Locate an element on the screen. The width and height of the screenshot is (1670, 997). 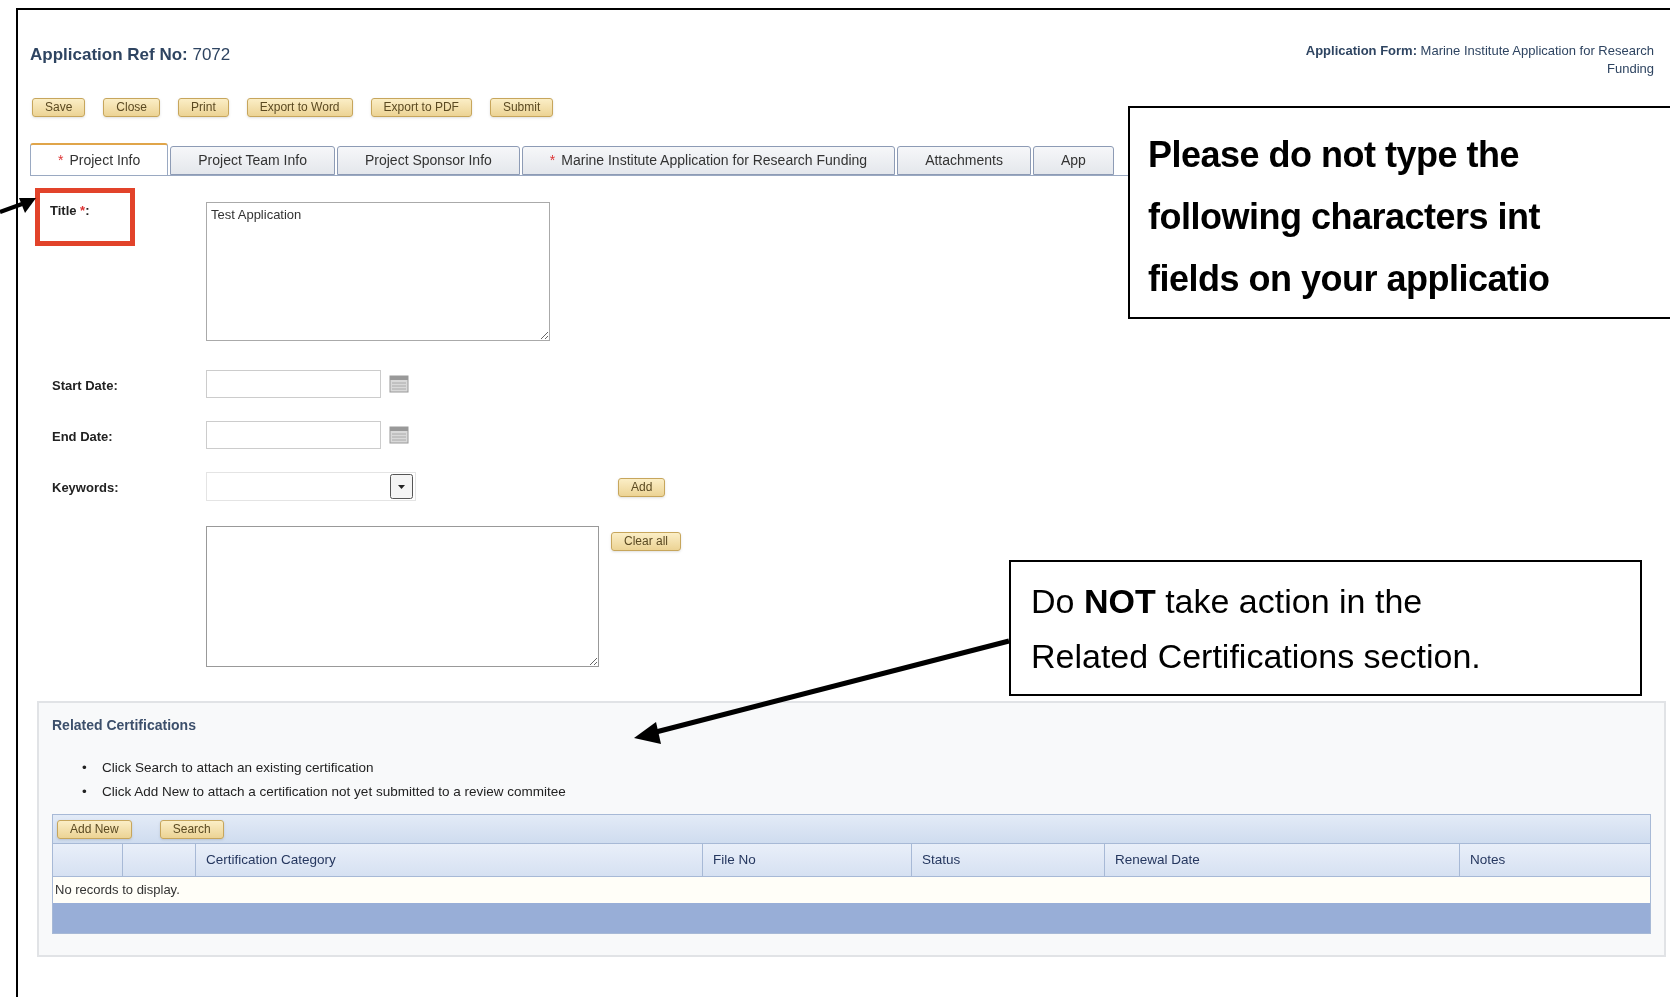
button: Add is located at coordinates (642, 487).